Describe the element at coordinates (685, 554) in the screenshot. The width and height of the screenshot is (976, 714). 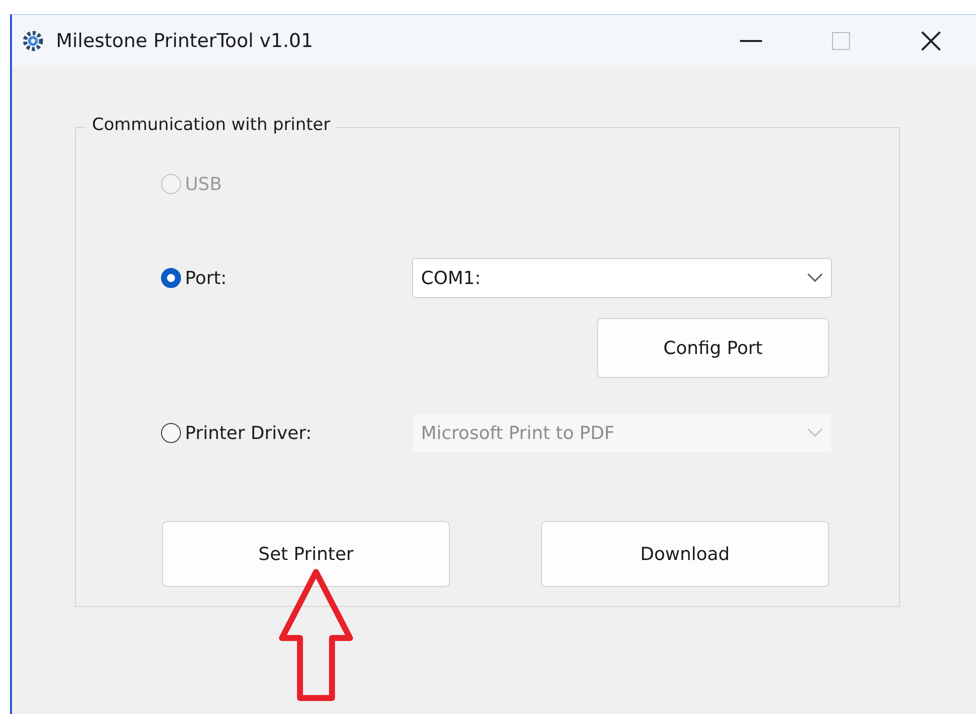
I see `action-button: Download` at that location.